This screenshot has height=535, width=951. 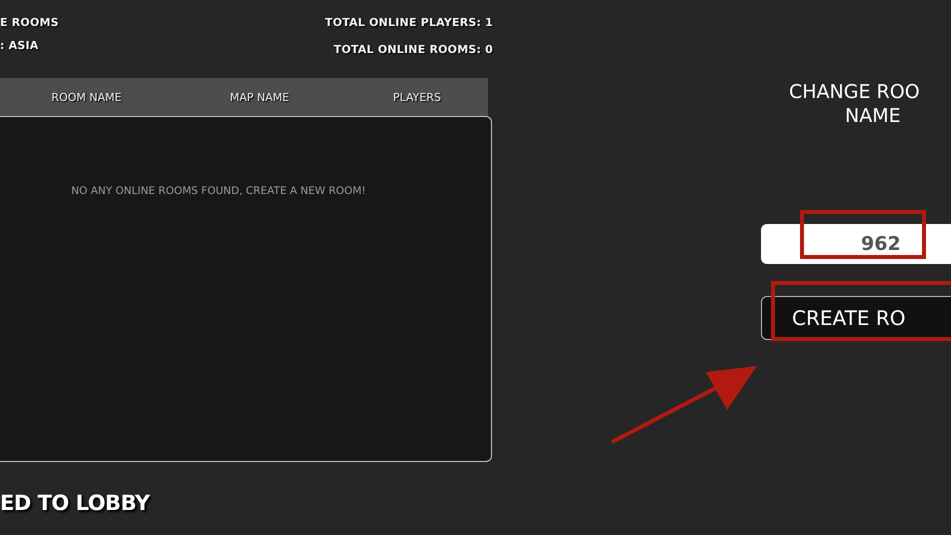 I want to click on column-header: MAP NAME, so click(x=260, y=97).